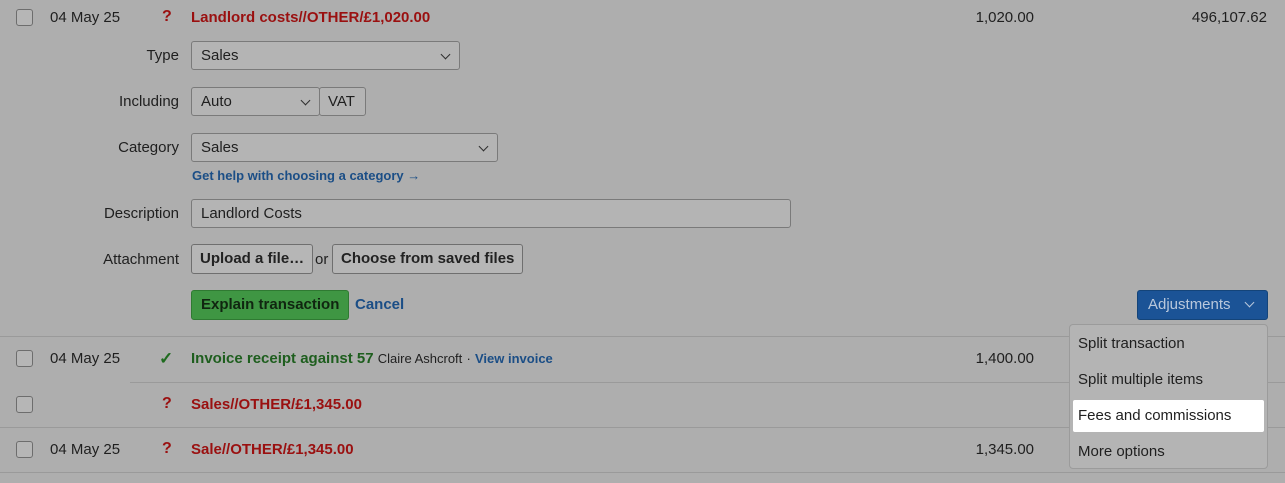 This screenshot has height=483, width=1285. Describe the element at coordinates (220, 147) in the screenshot. I see `category-select-value: Sales` at that location.